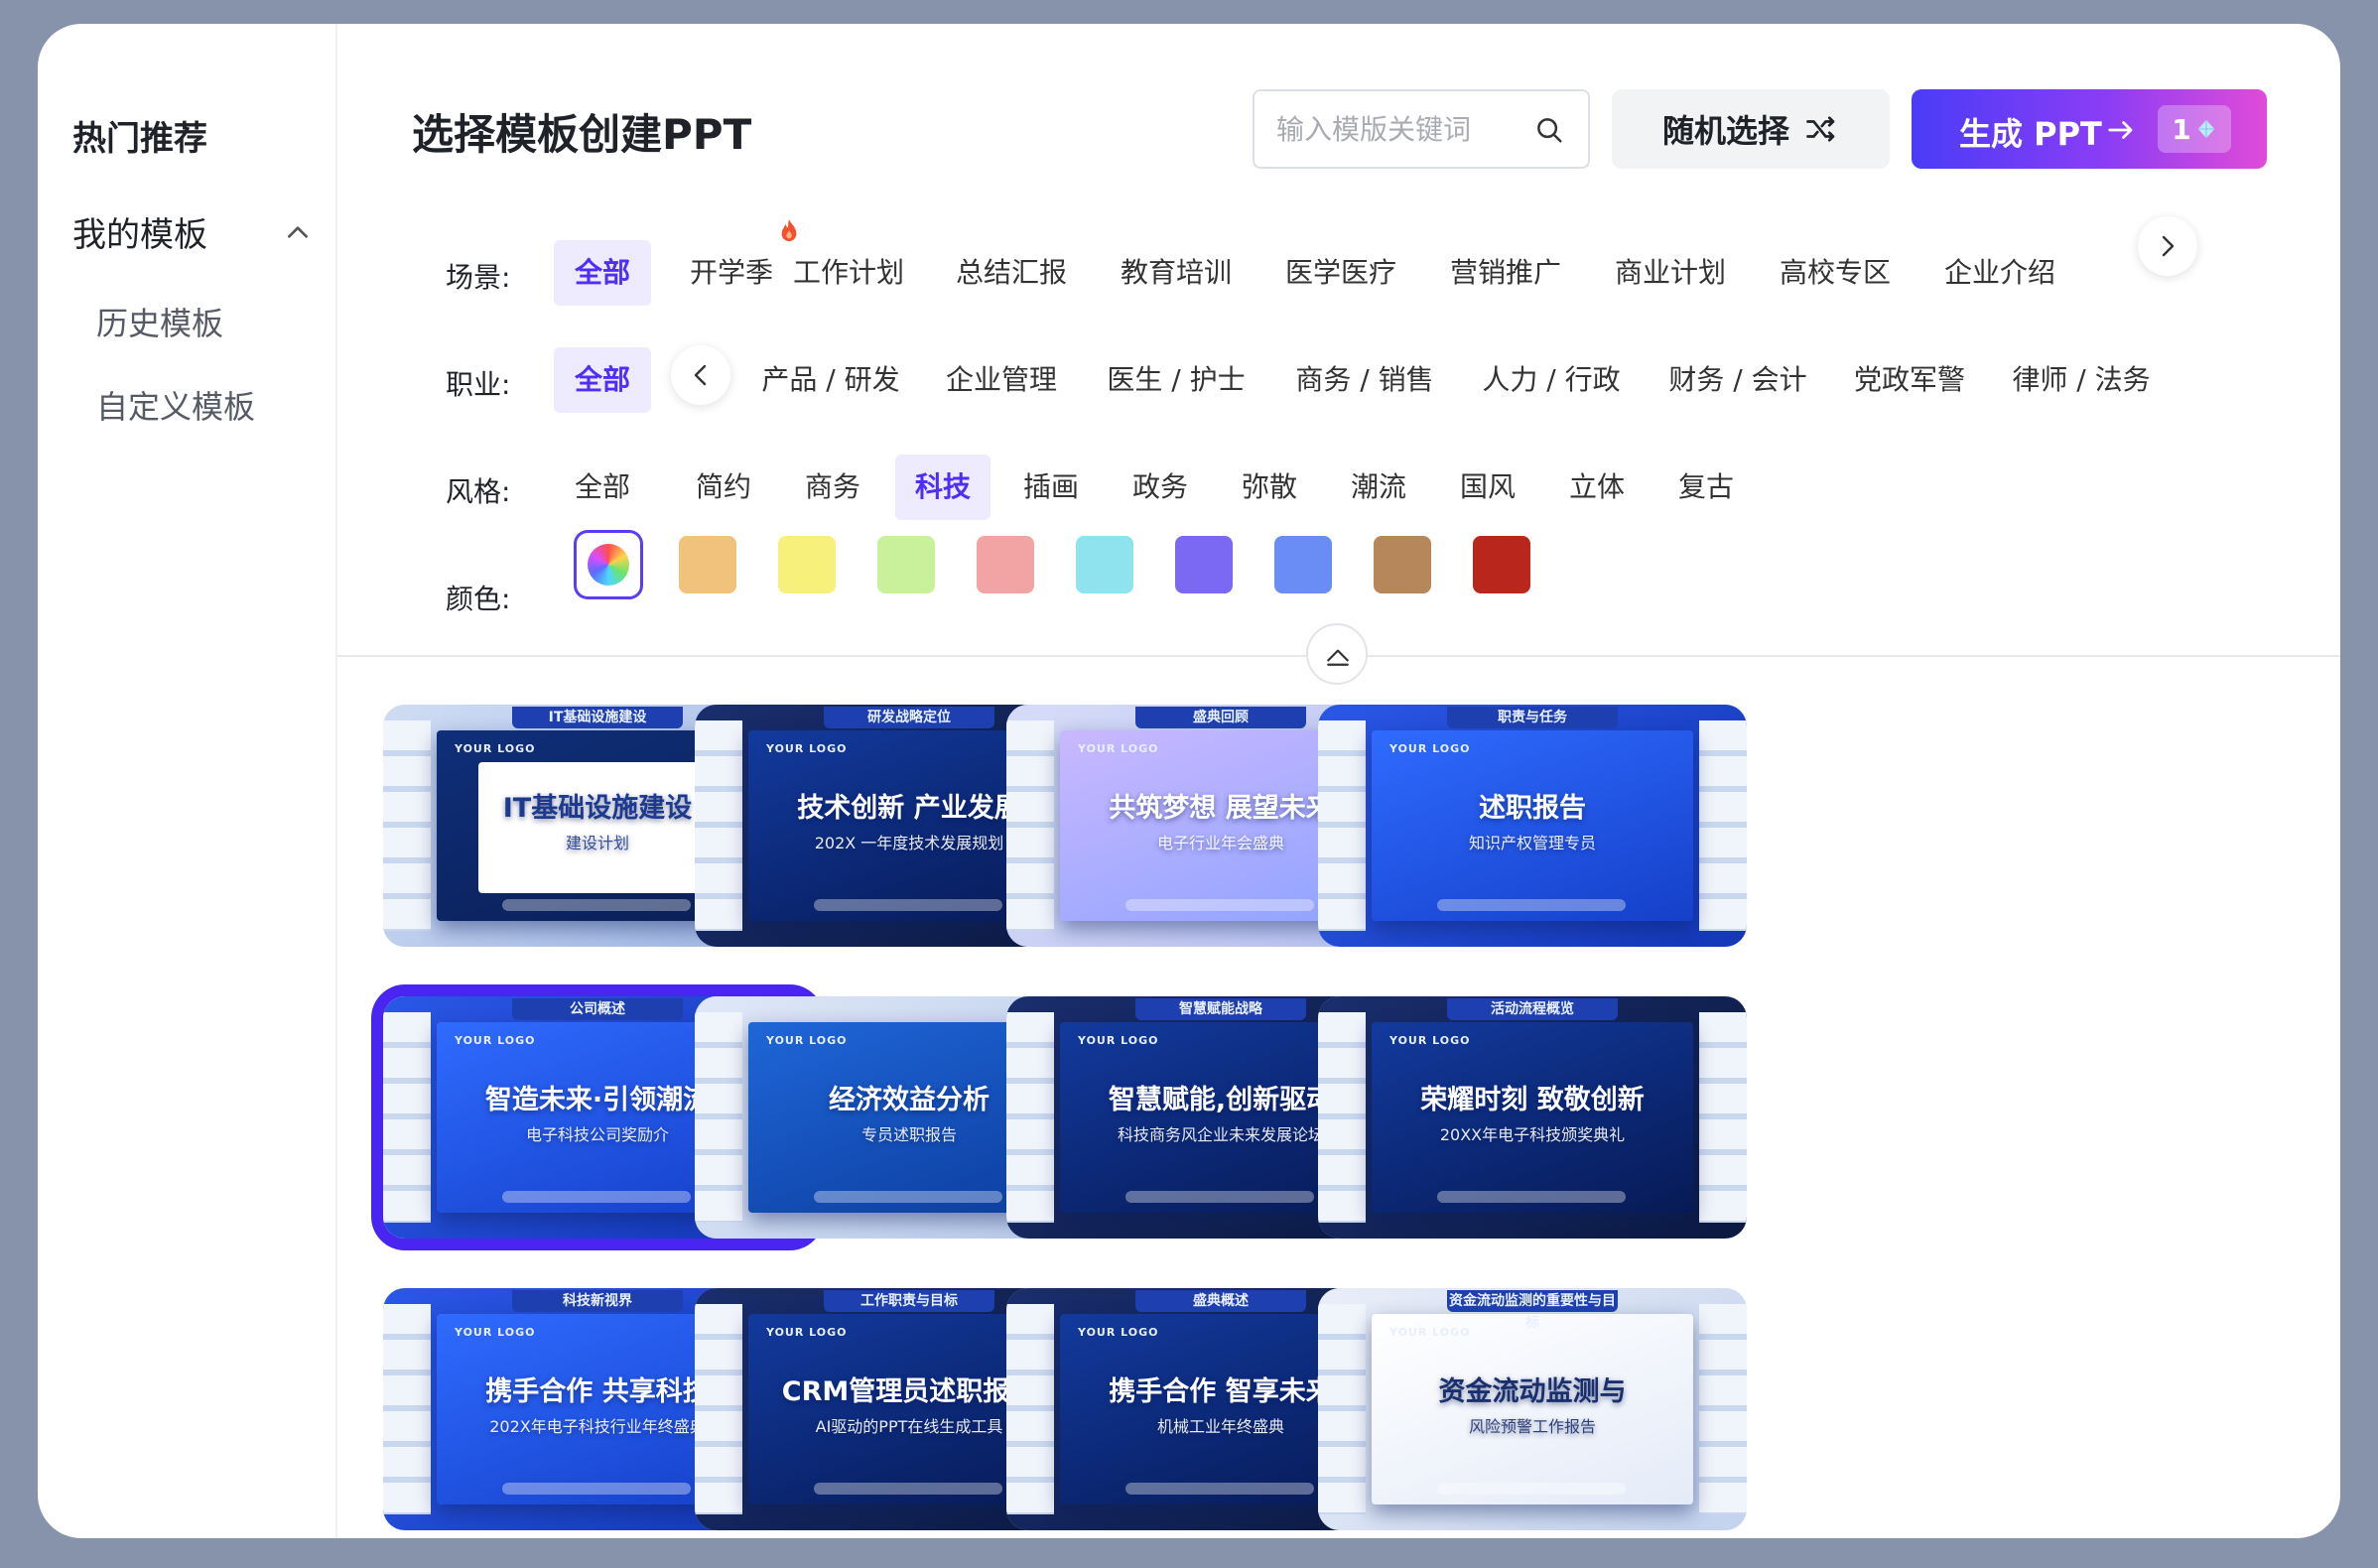  Describe the element at coordinates (831, 380) in the screenshot. I see `job-chip: 产品 / 研发` at that location.